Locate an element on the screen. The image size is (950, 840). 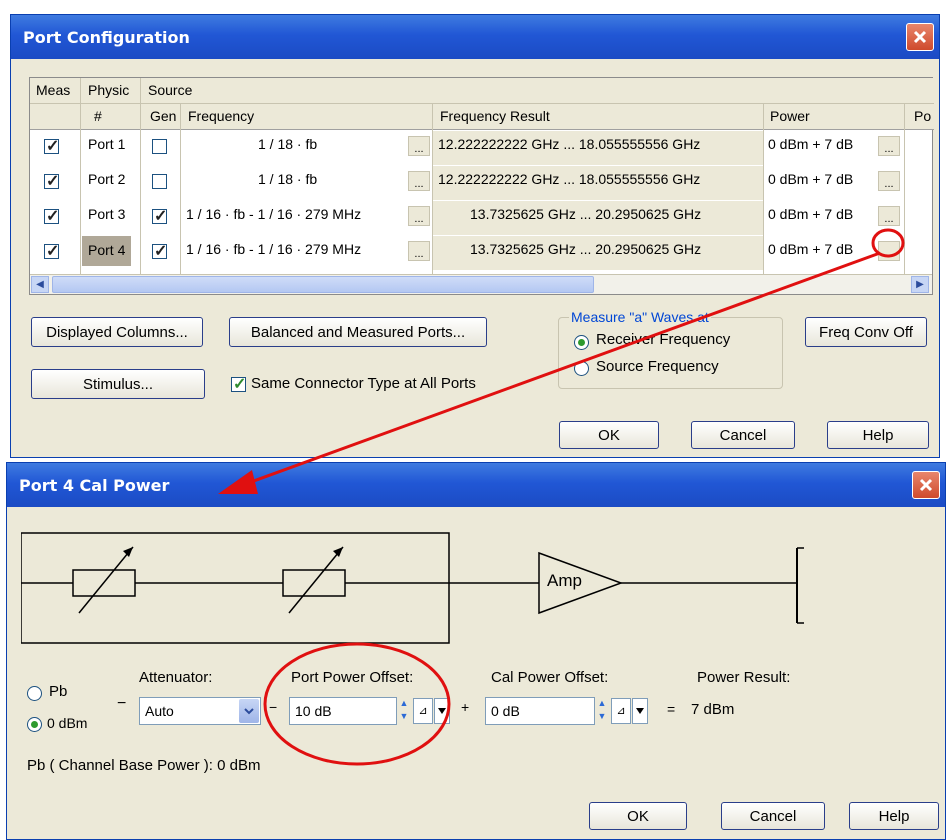
port-name: Port 1 is located at coordinates (107, 144).